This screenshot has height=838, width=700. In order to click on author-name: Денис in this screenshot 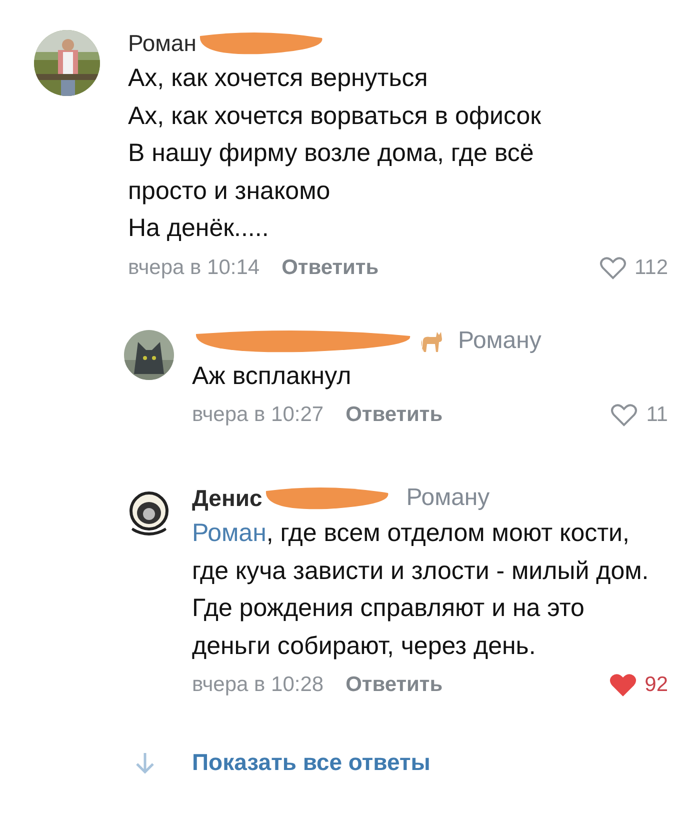, I will do `click(227, 498)`.